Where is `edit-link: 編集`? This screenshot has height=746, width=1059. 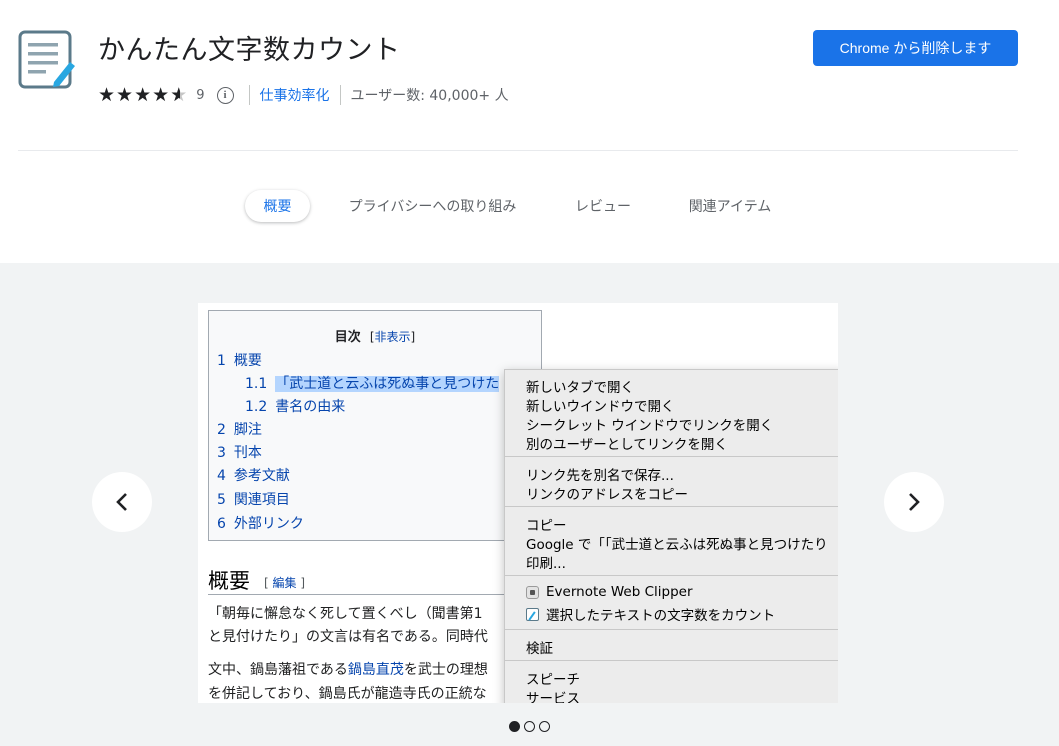 edit-link: 編集 is located at coordinates (284, 583).